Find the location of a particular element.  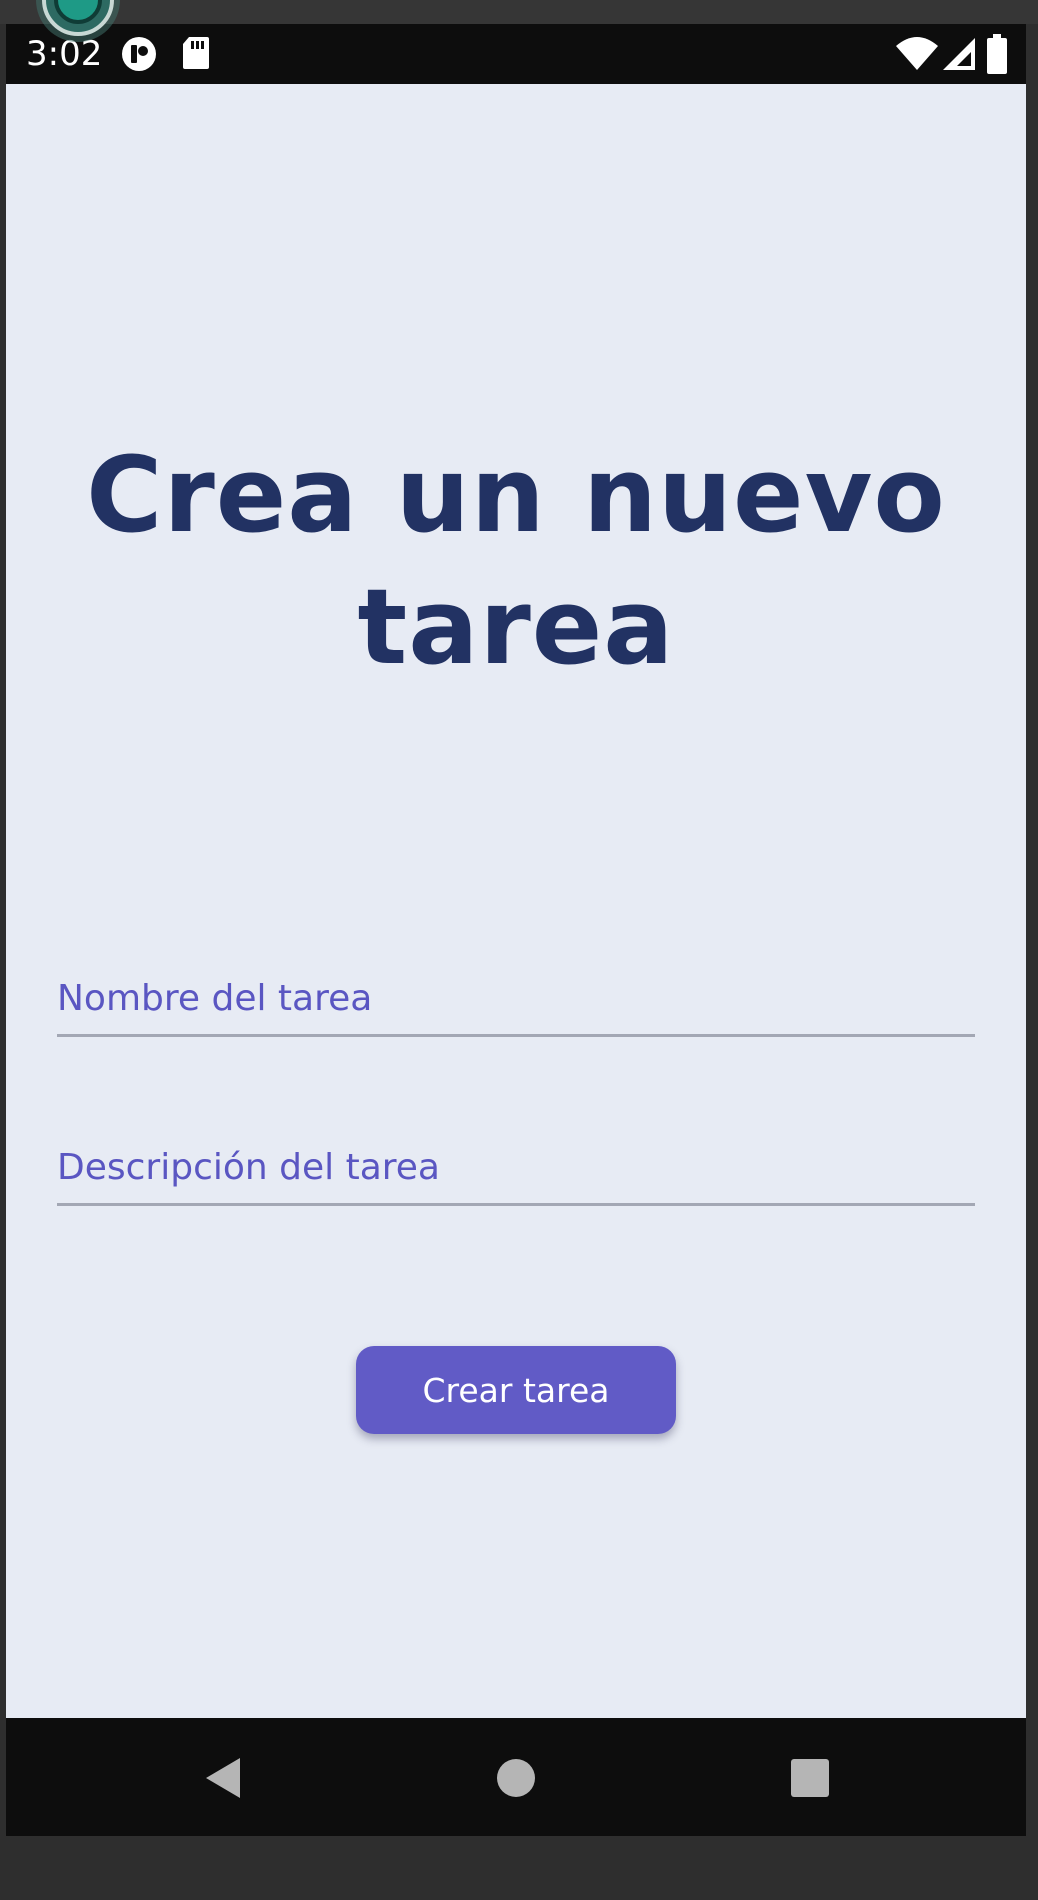

device-frame is located at coordinates (519, 12).